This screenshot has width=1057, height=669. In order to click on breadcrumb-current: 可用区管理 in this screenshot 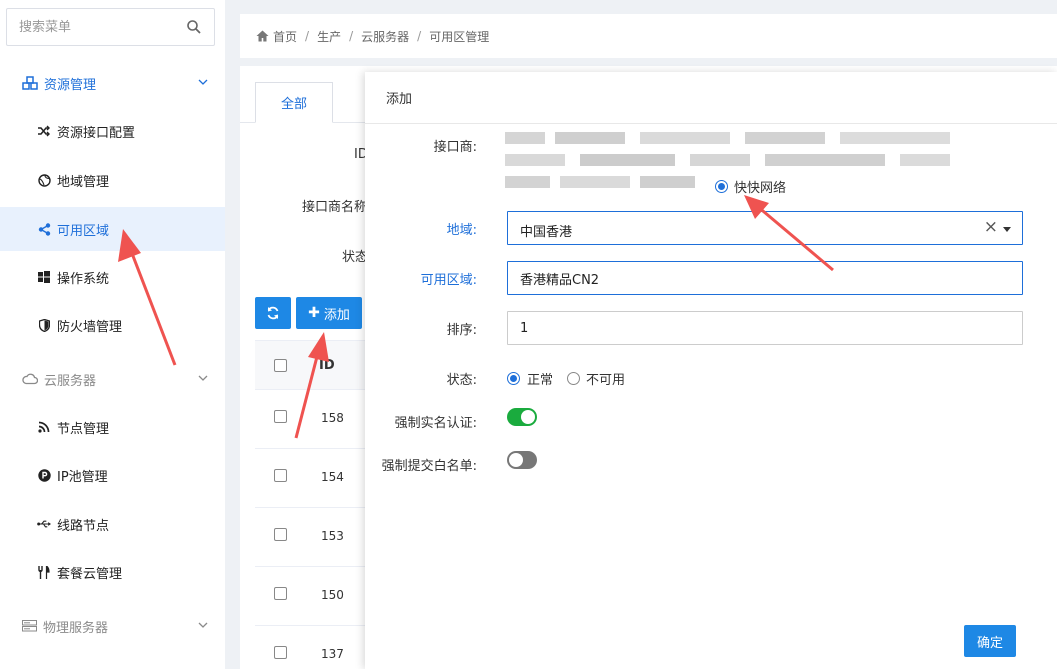, I will do `click(459, 36)`.